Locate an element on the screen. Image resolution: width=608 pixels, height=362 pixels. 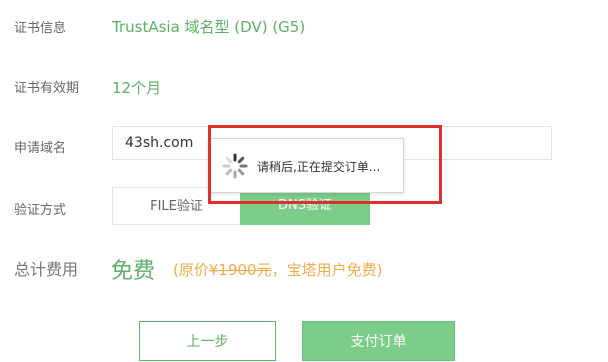
domain-label: 申请域名 is located at coordinates (40, 148).